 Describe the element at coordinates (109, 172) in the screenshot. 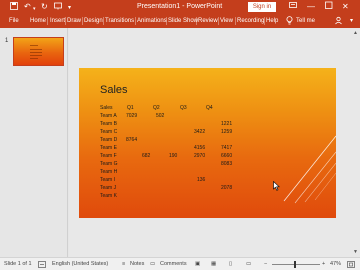

I see `team-label: Team H` at that location.